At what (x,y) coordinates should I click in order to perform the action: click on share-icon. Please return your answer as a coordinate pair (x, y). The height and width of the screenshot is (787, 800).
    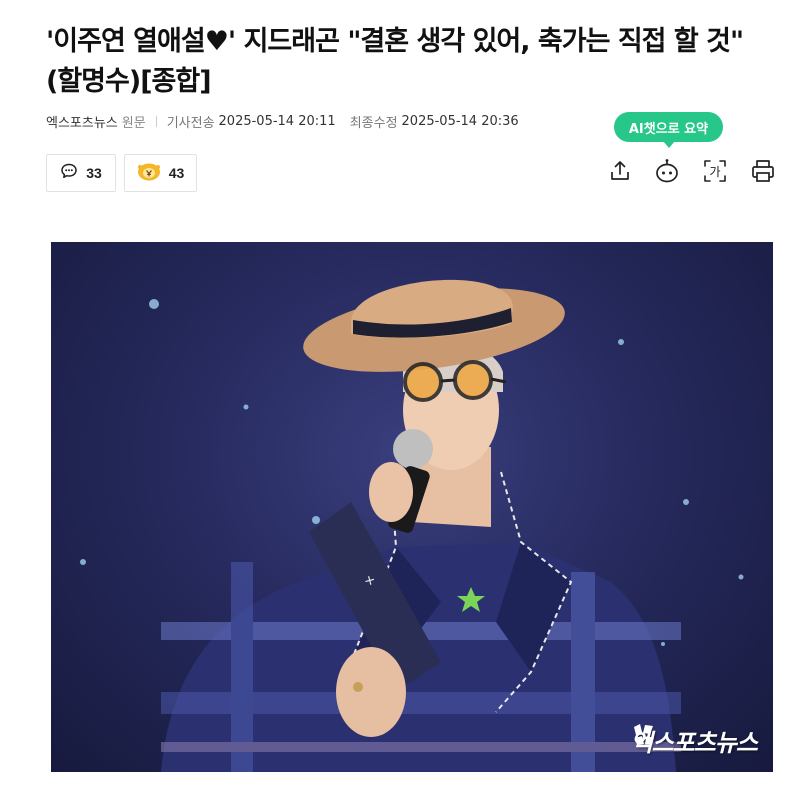
    Looking at the image, I should click on (620, 170).